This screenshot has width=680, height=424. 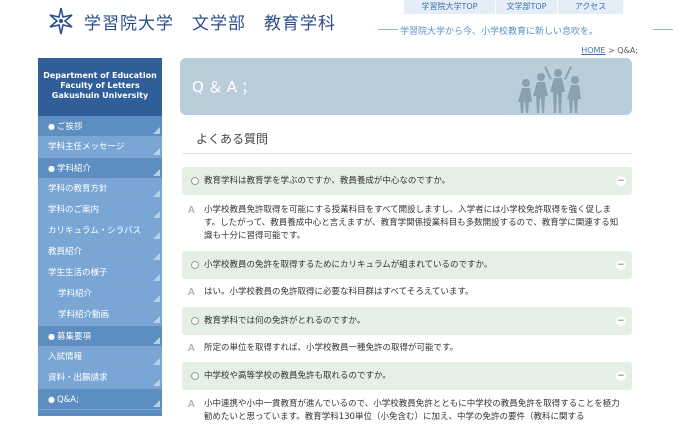 What do you see at coordinates (226, 87) in the screenshot?
I see `banner-title: Q＆A；` at bounding box center [226, 87].